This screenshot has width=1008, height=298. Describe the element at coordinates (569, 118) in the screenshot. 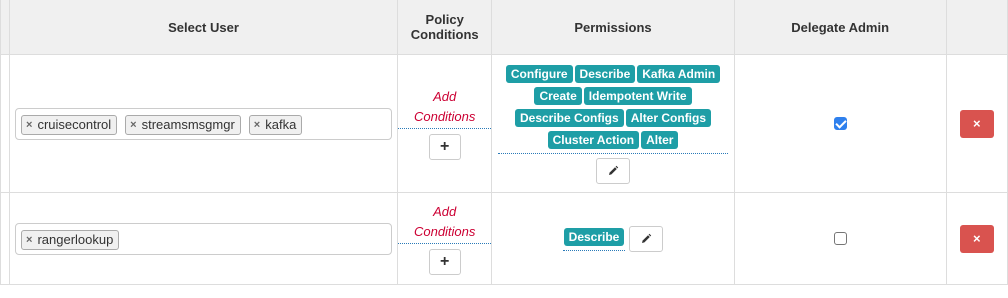

I see `permission-badge: Describe Configs` at that location.